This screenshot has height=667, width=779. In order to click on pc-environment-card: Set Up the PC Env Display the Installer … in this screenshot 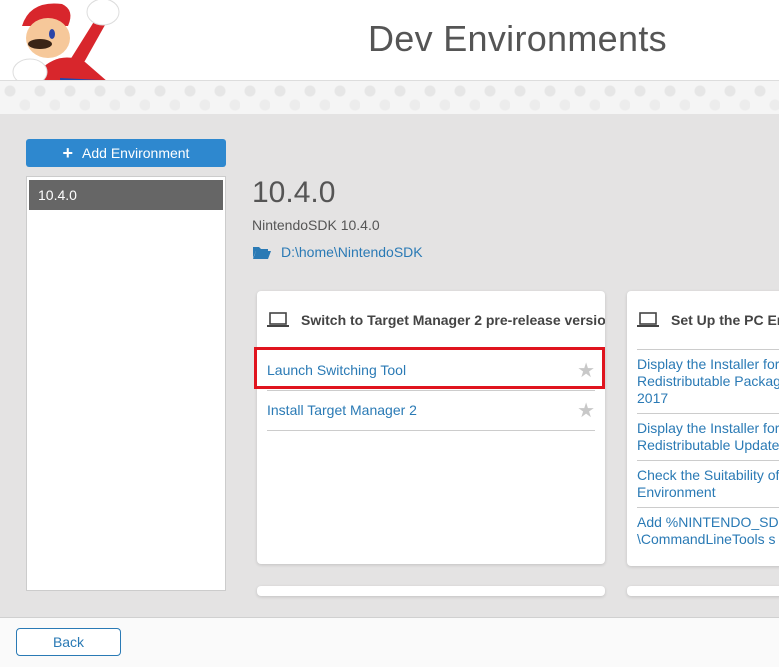, I will do `click(703, 428)`.